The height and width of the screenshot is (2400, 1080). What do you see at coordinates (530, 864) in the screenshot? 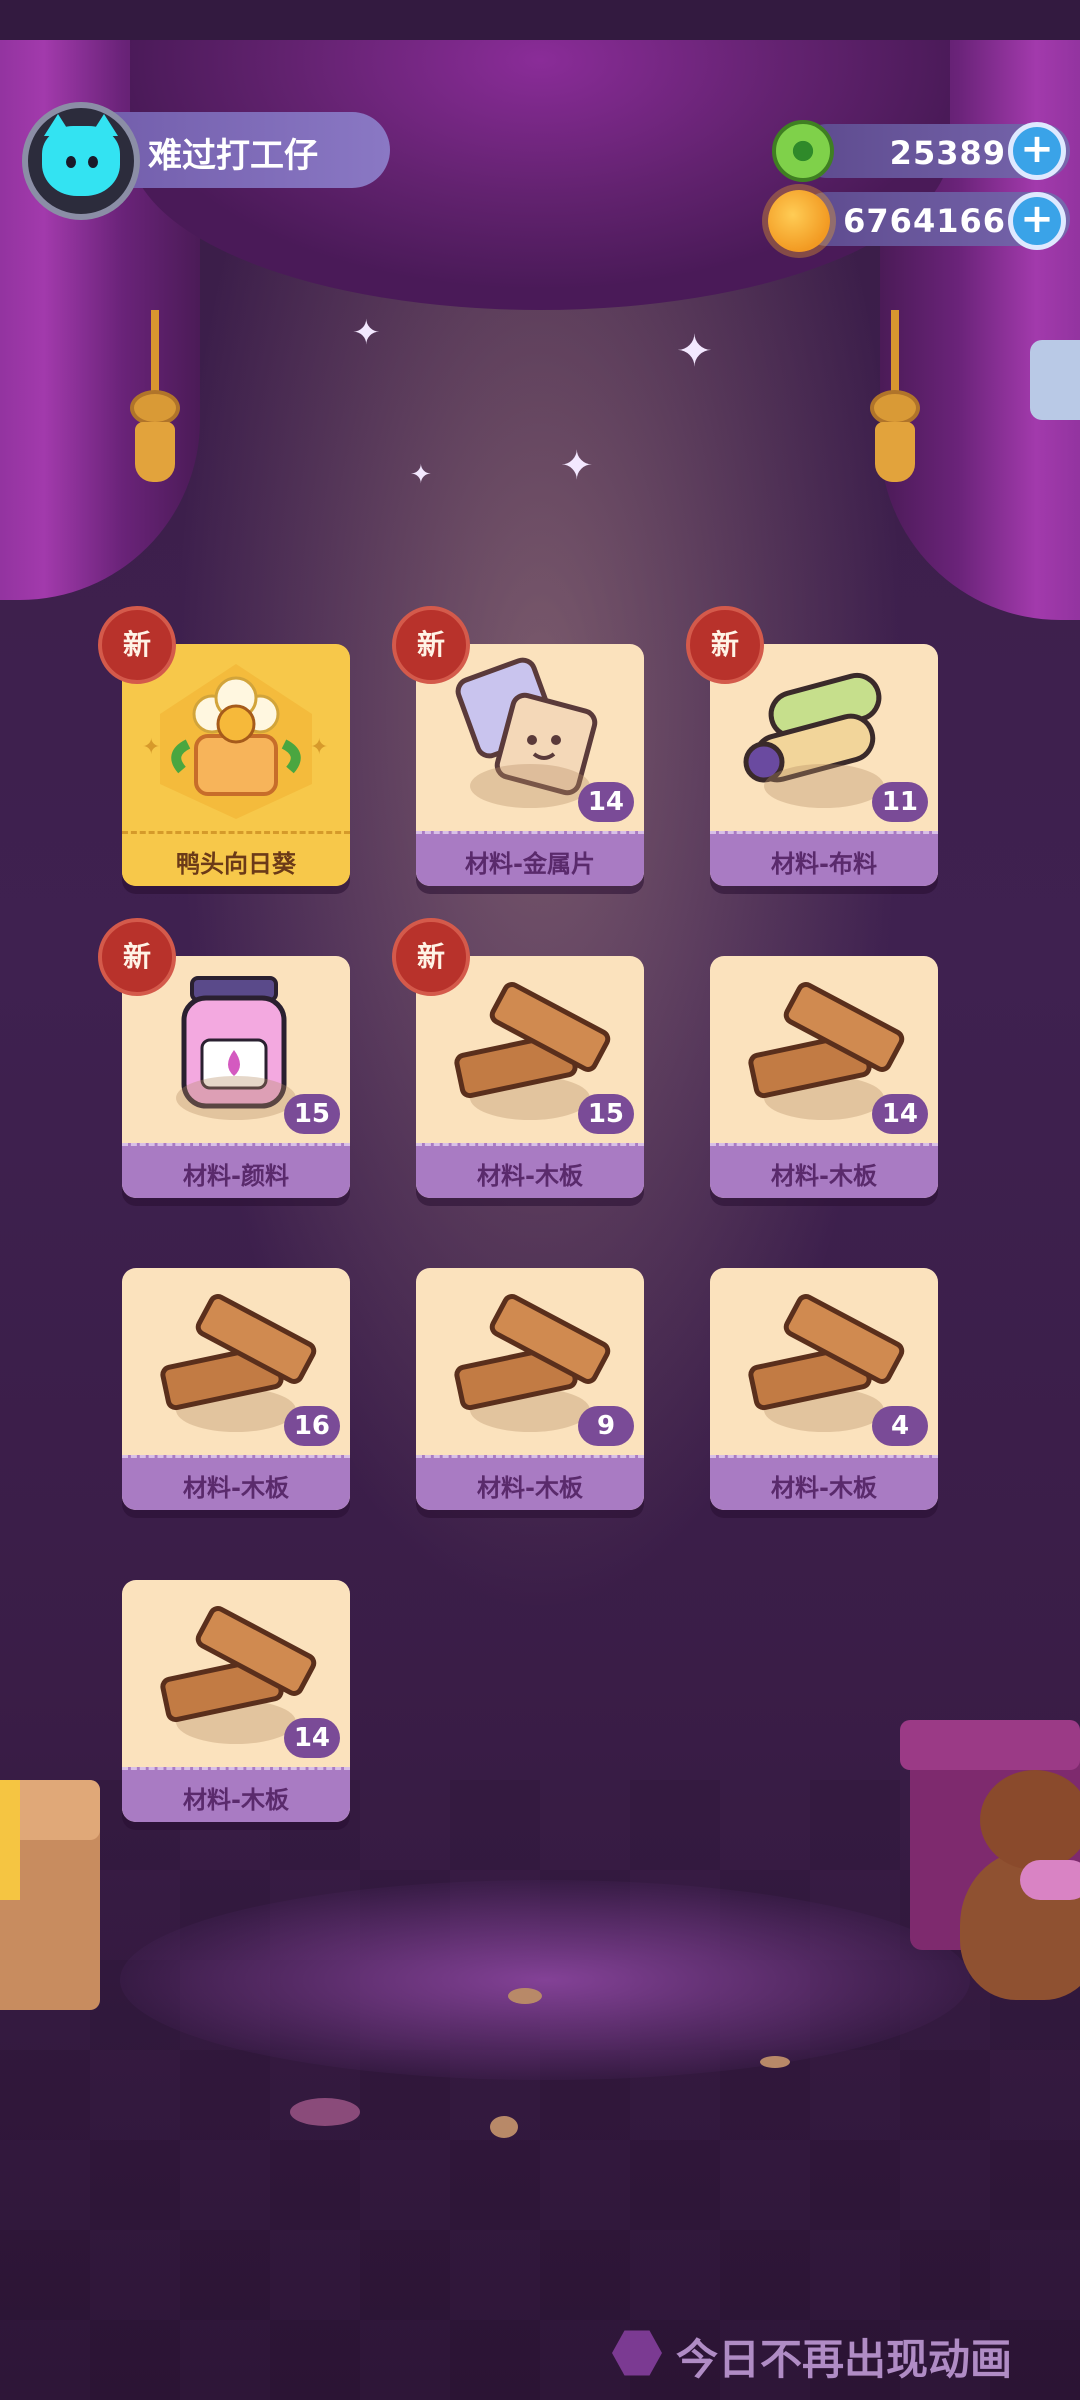
I see `reward-label: 材料-金属片` at bounding box center [530, 864].